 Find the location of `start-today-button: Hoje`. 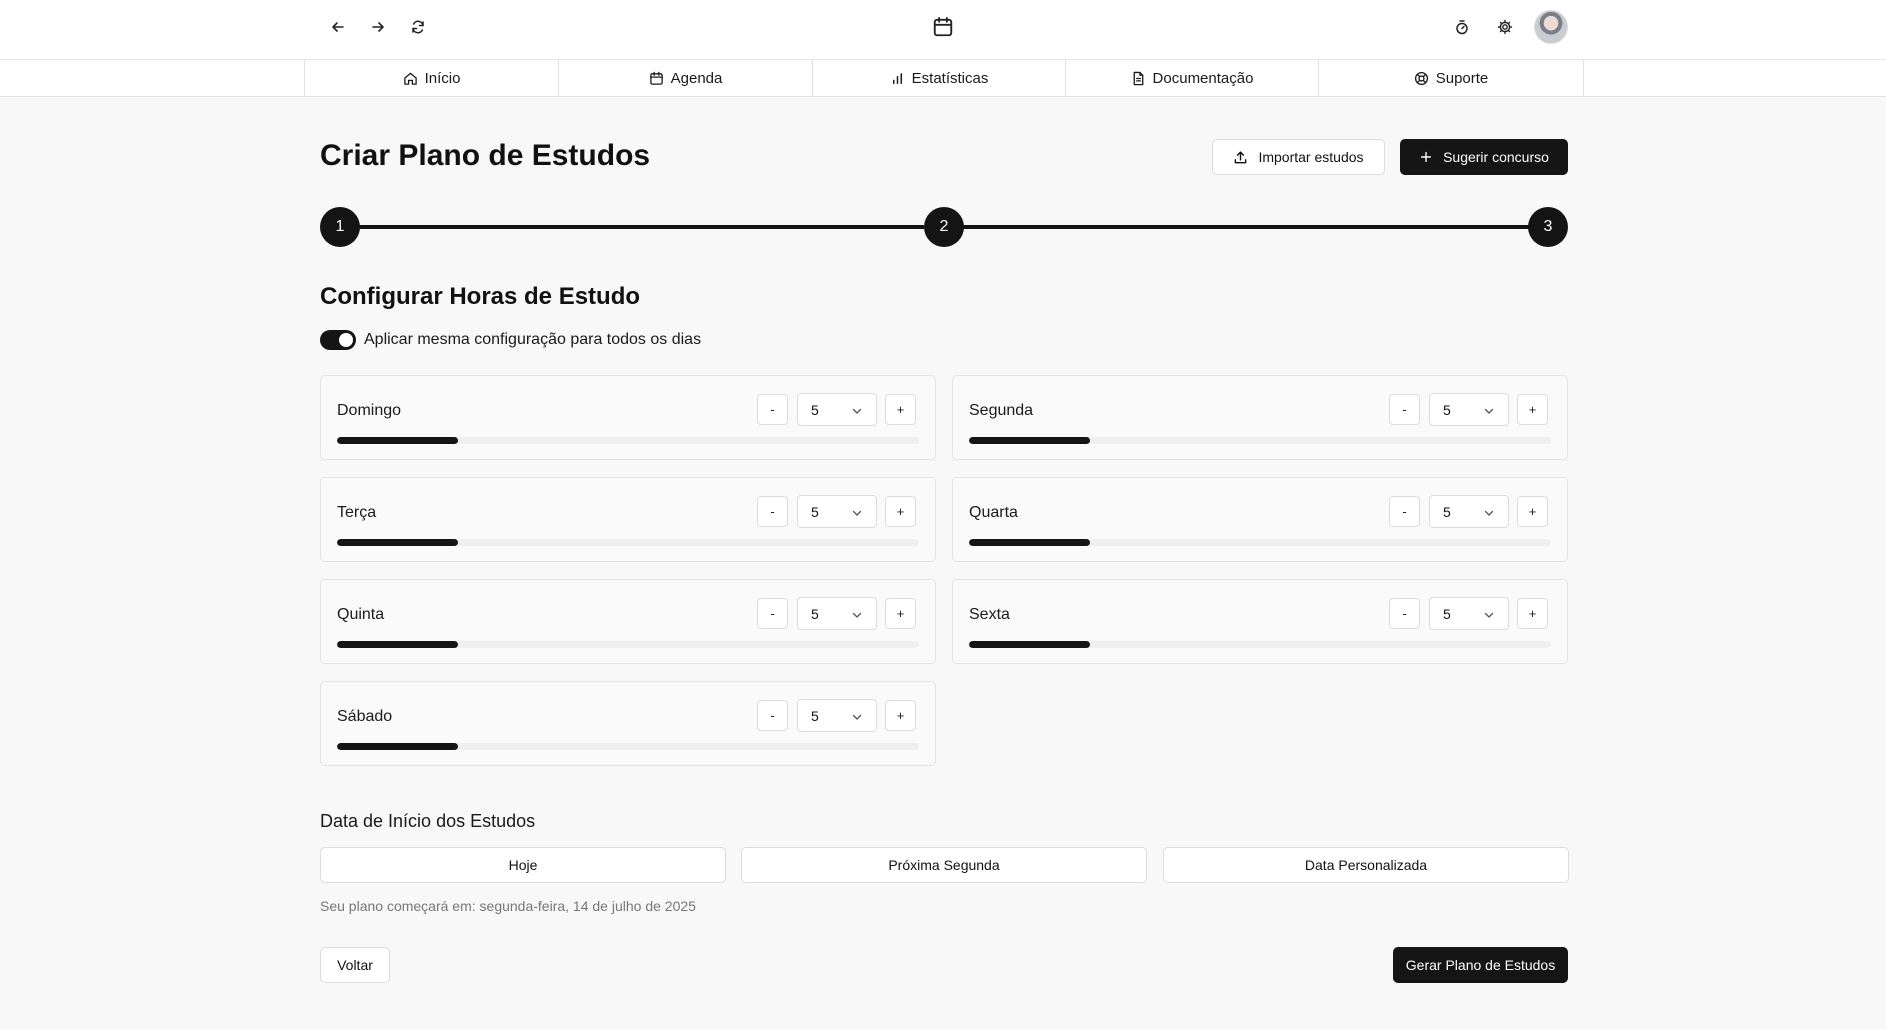

start-today-button: Hoje is located at coordinates (523, 865).